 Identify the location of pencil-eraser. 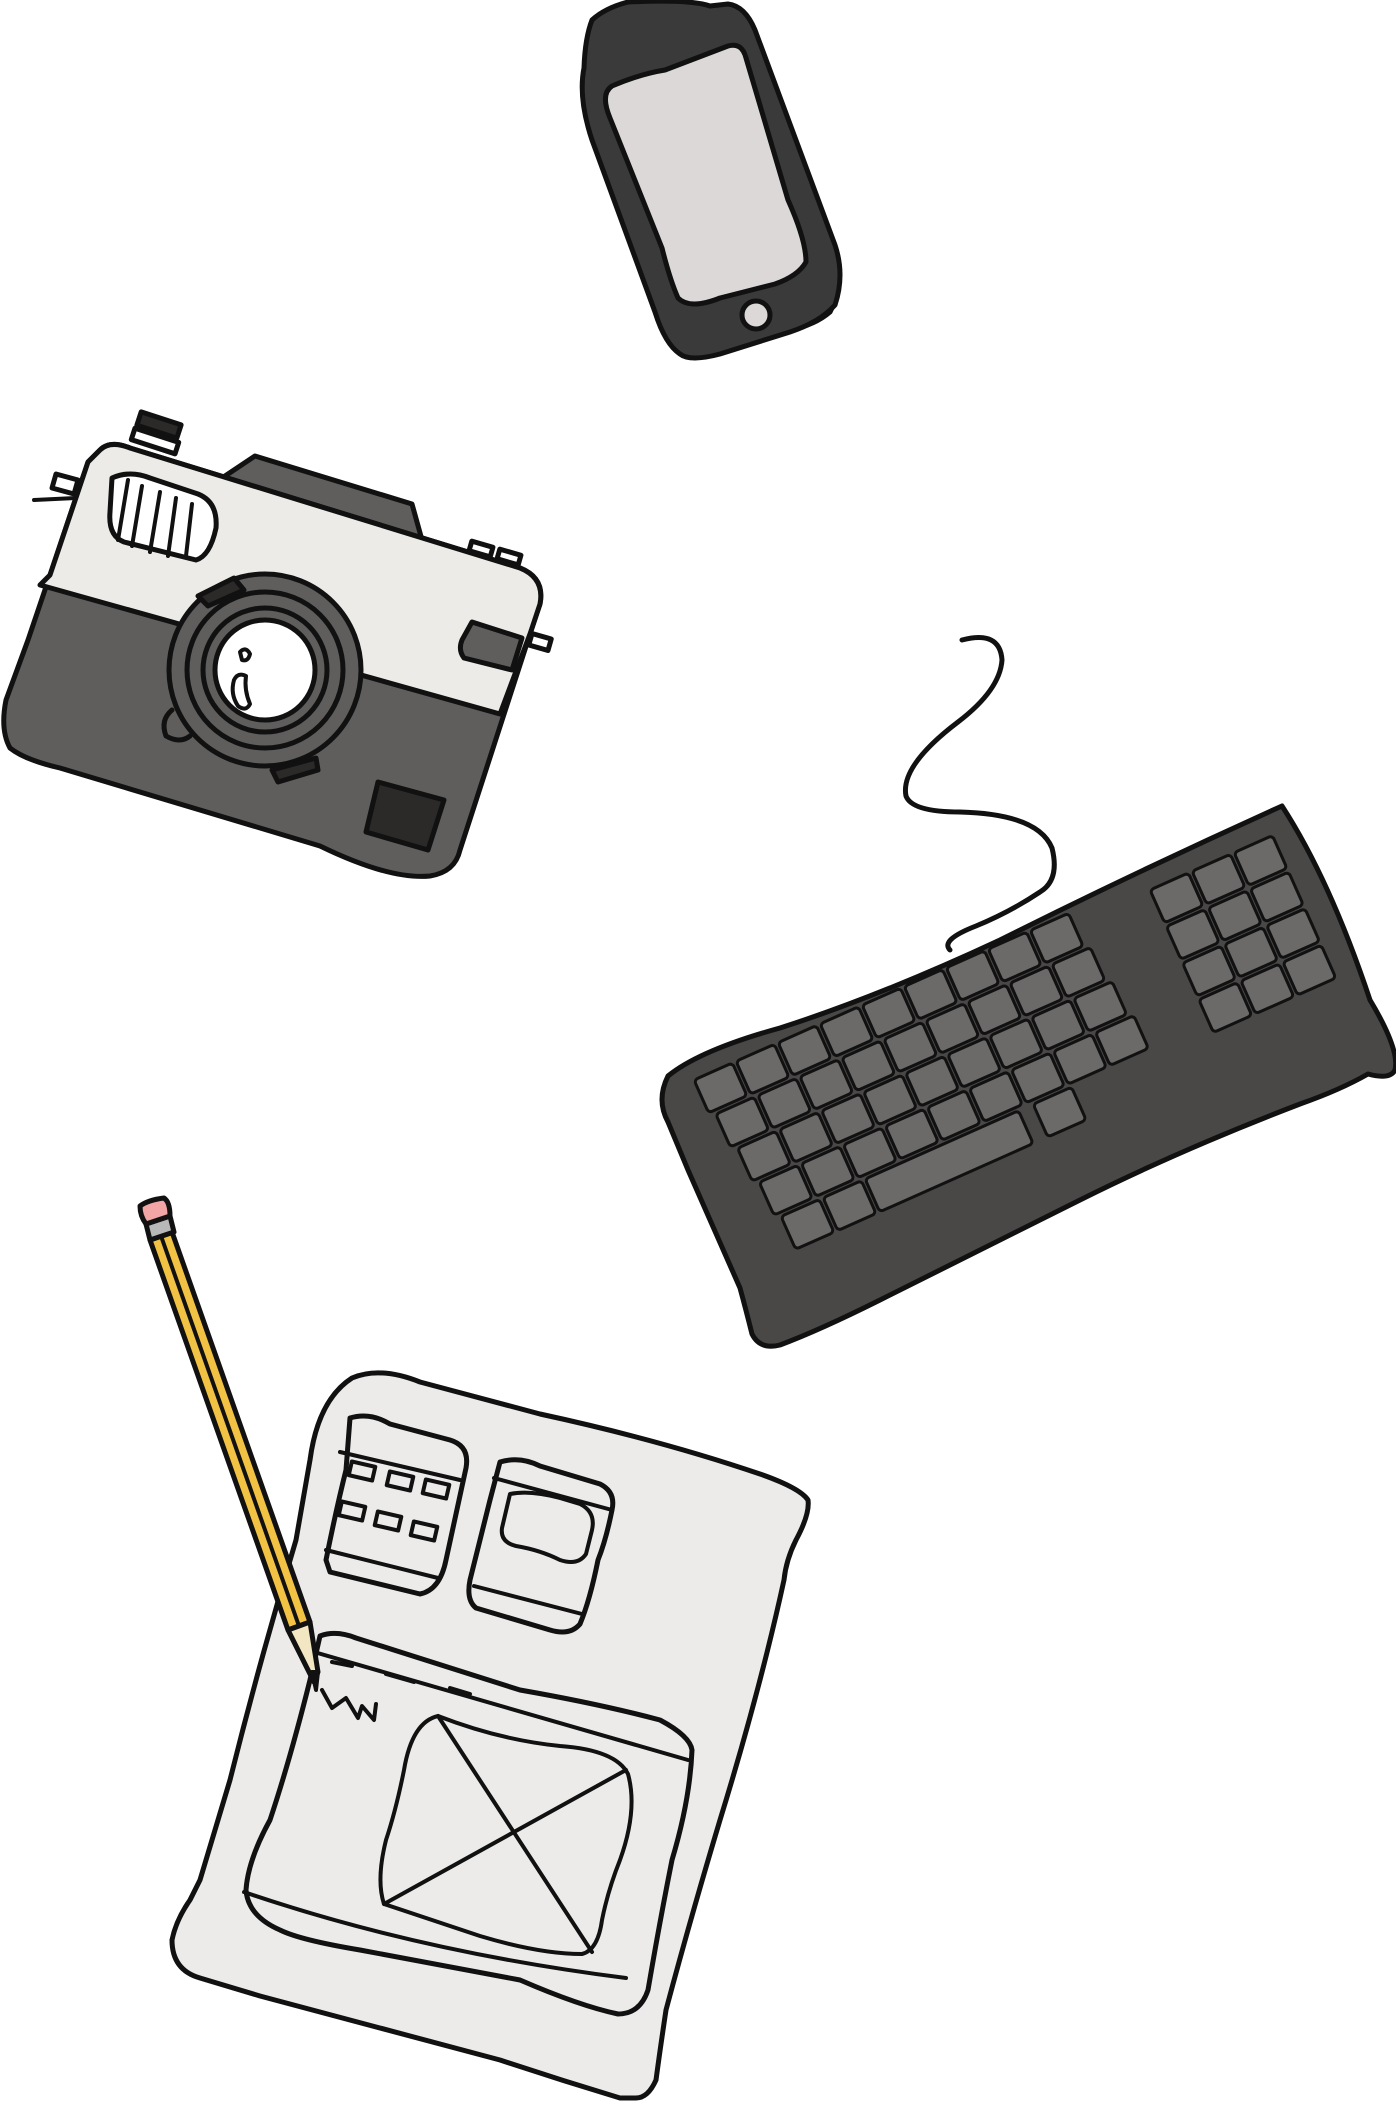
(155, 1211).